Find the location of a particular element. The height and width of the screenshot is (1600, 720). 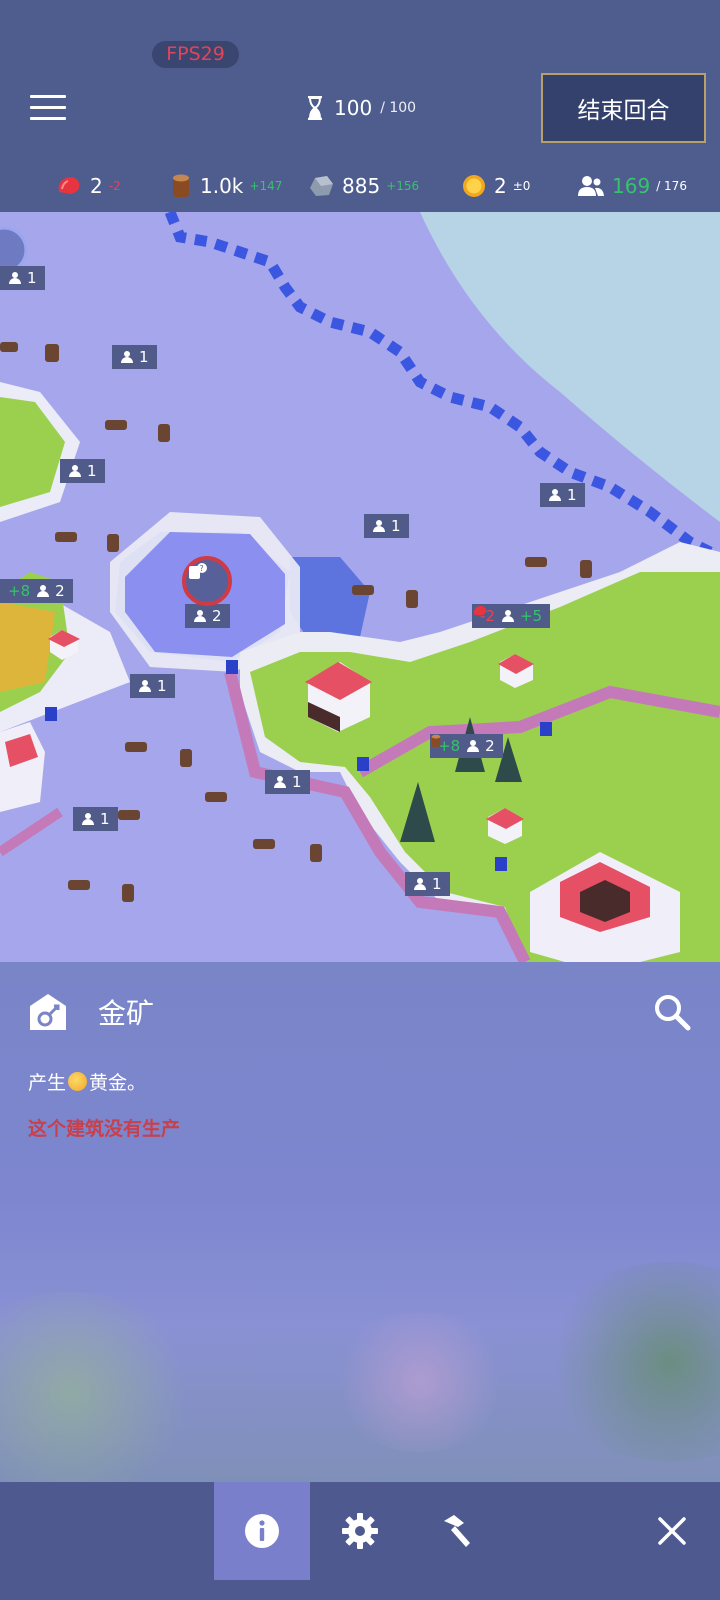

gear-icon is located at coordinates (360, 1531).